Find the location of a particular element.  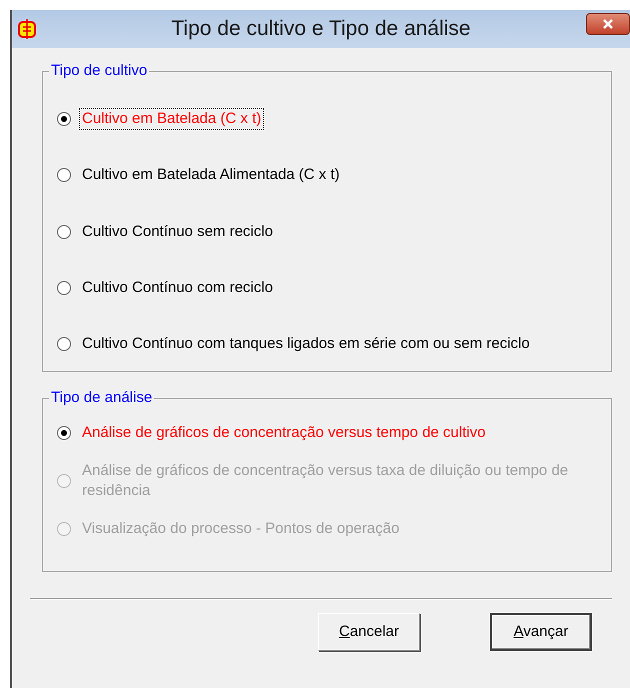

option-label: Visualização do processo - Pontos de operação is located at coordinates (240, 529).